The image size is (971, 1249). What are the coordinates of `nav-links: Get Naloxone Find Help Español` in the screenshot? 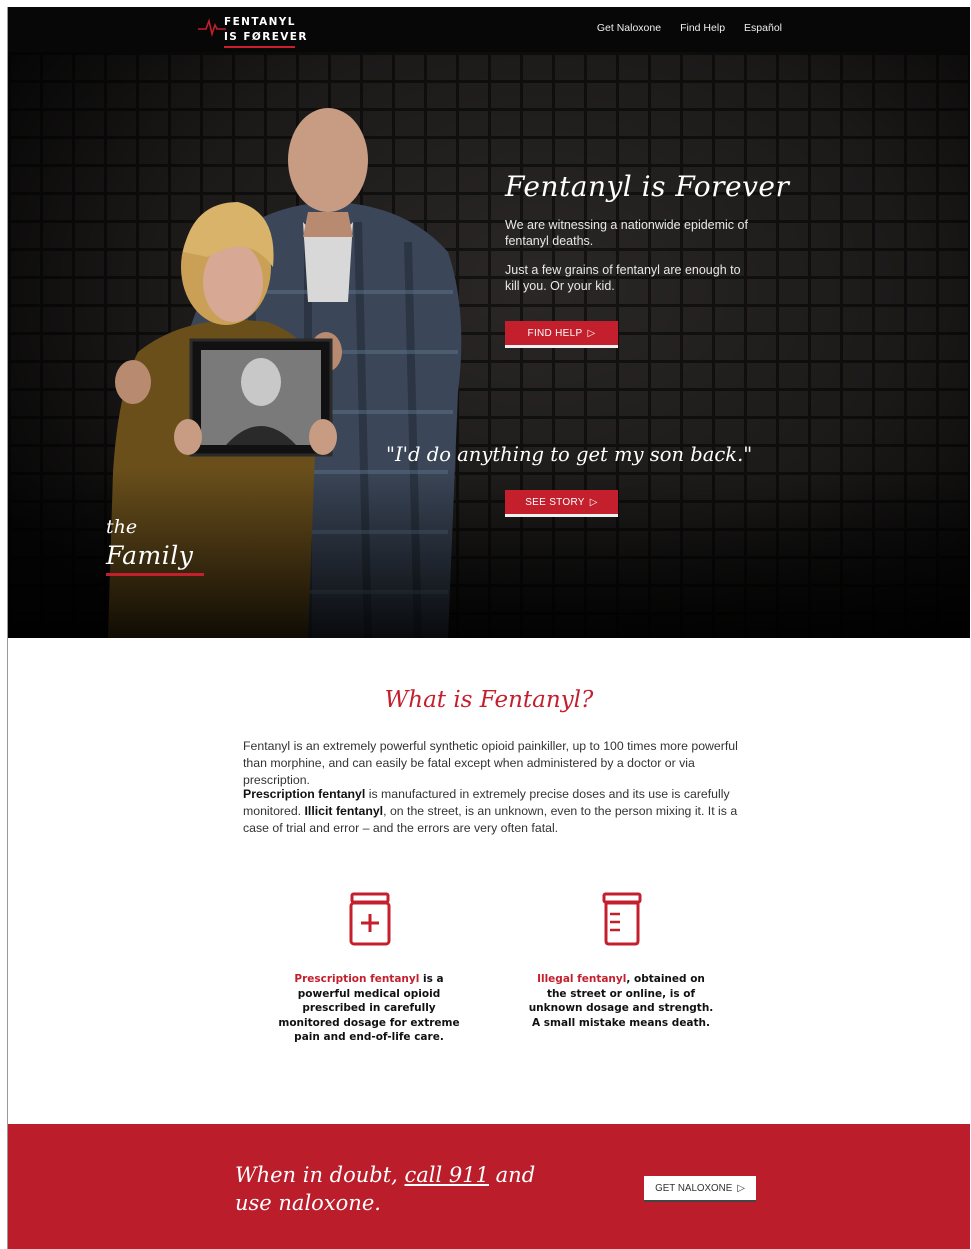 It's located at (689, 28).